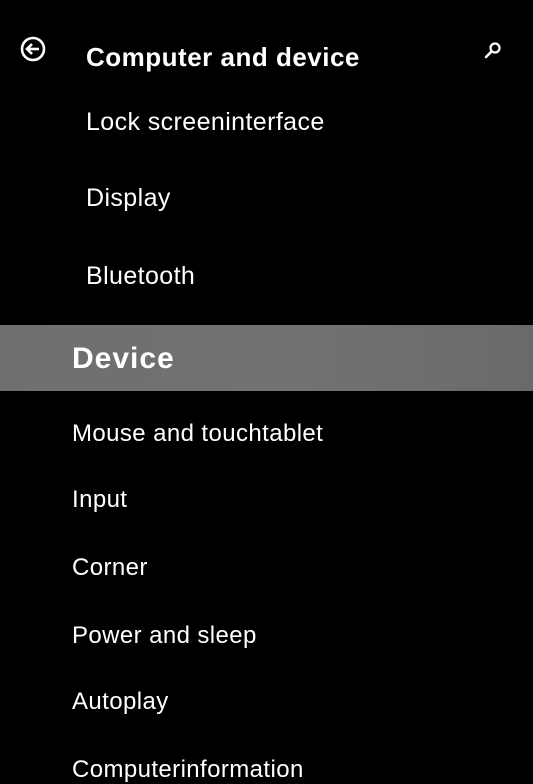 The width and height of the screenshot is (533, 784). Describe the element at coordinates (123, 358) in the screenshot. I see `section-label: Device` at that location.